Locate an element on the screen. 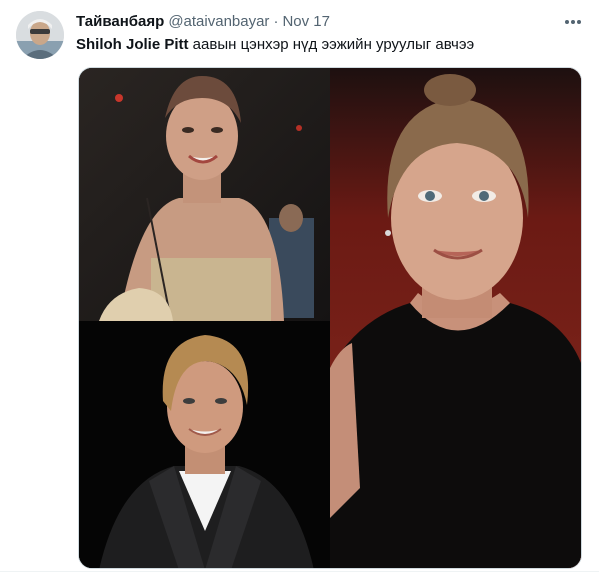  author-handle: @ataivanbayar is located at coordinates (218, 22).